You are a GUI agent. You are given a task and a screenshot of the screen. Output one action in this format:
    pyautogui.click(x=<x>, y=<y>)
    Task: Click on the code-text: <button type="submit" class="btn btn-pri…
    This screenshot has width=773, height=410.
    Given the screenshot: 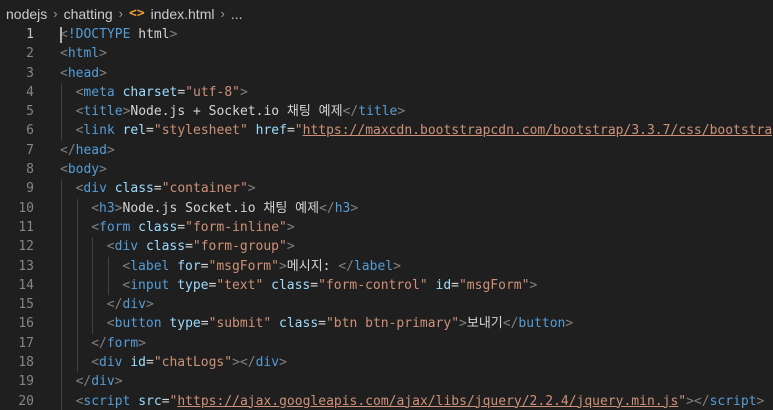 What is the action you would take?
    pyautogui.click(x=340, y=323)
    